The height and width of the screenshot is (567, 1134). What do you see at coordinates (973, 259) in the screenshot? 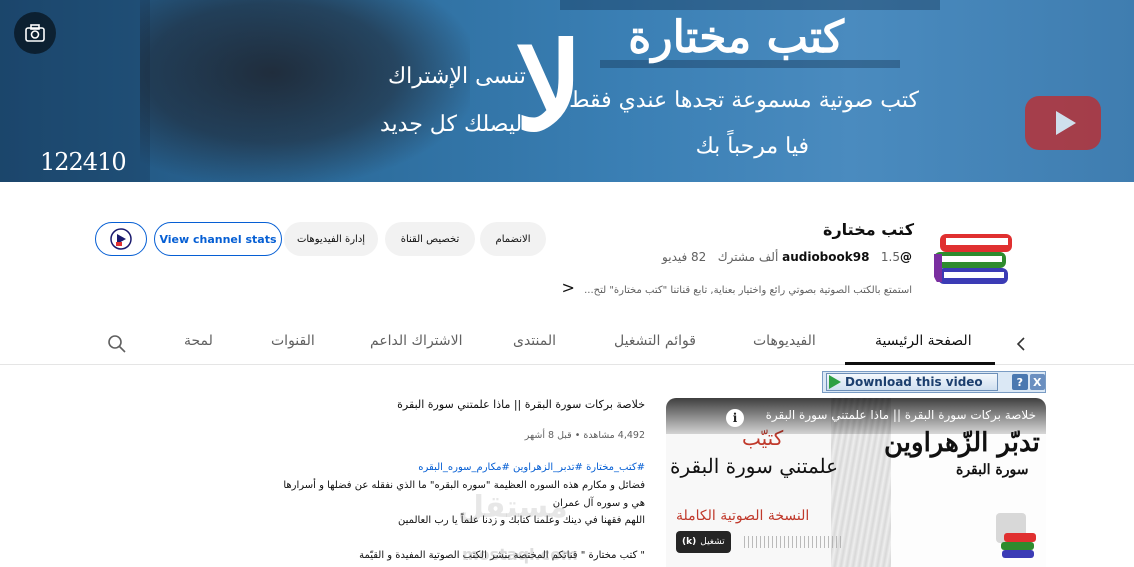
I see `books-icon` at bounding box center [973, 259].